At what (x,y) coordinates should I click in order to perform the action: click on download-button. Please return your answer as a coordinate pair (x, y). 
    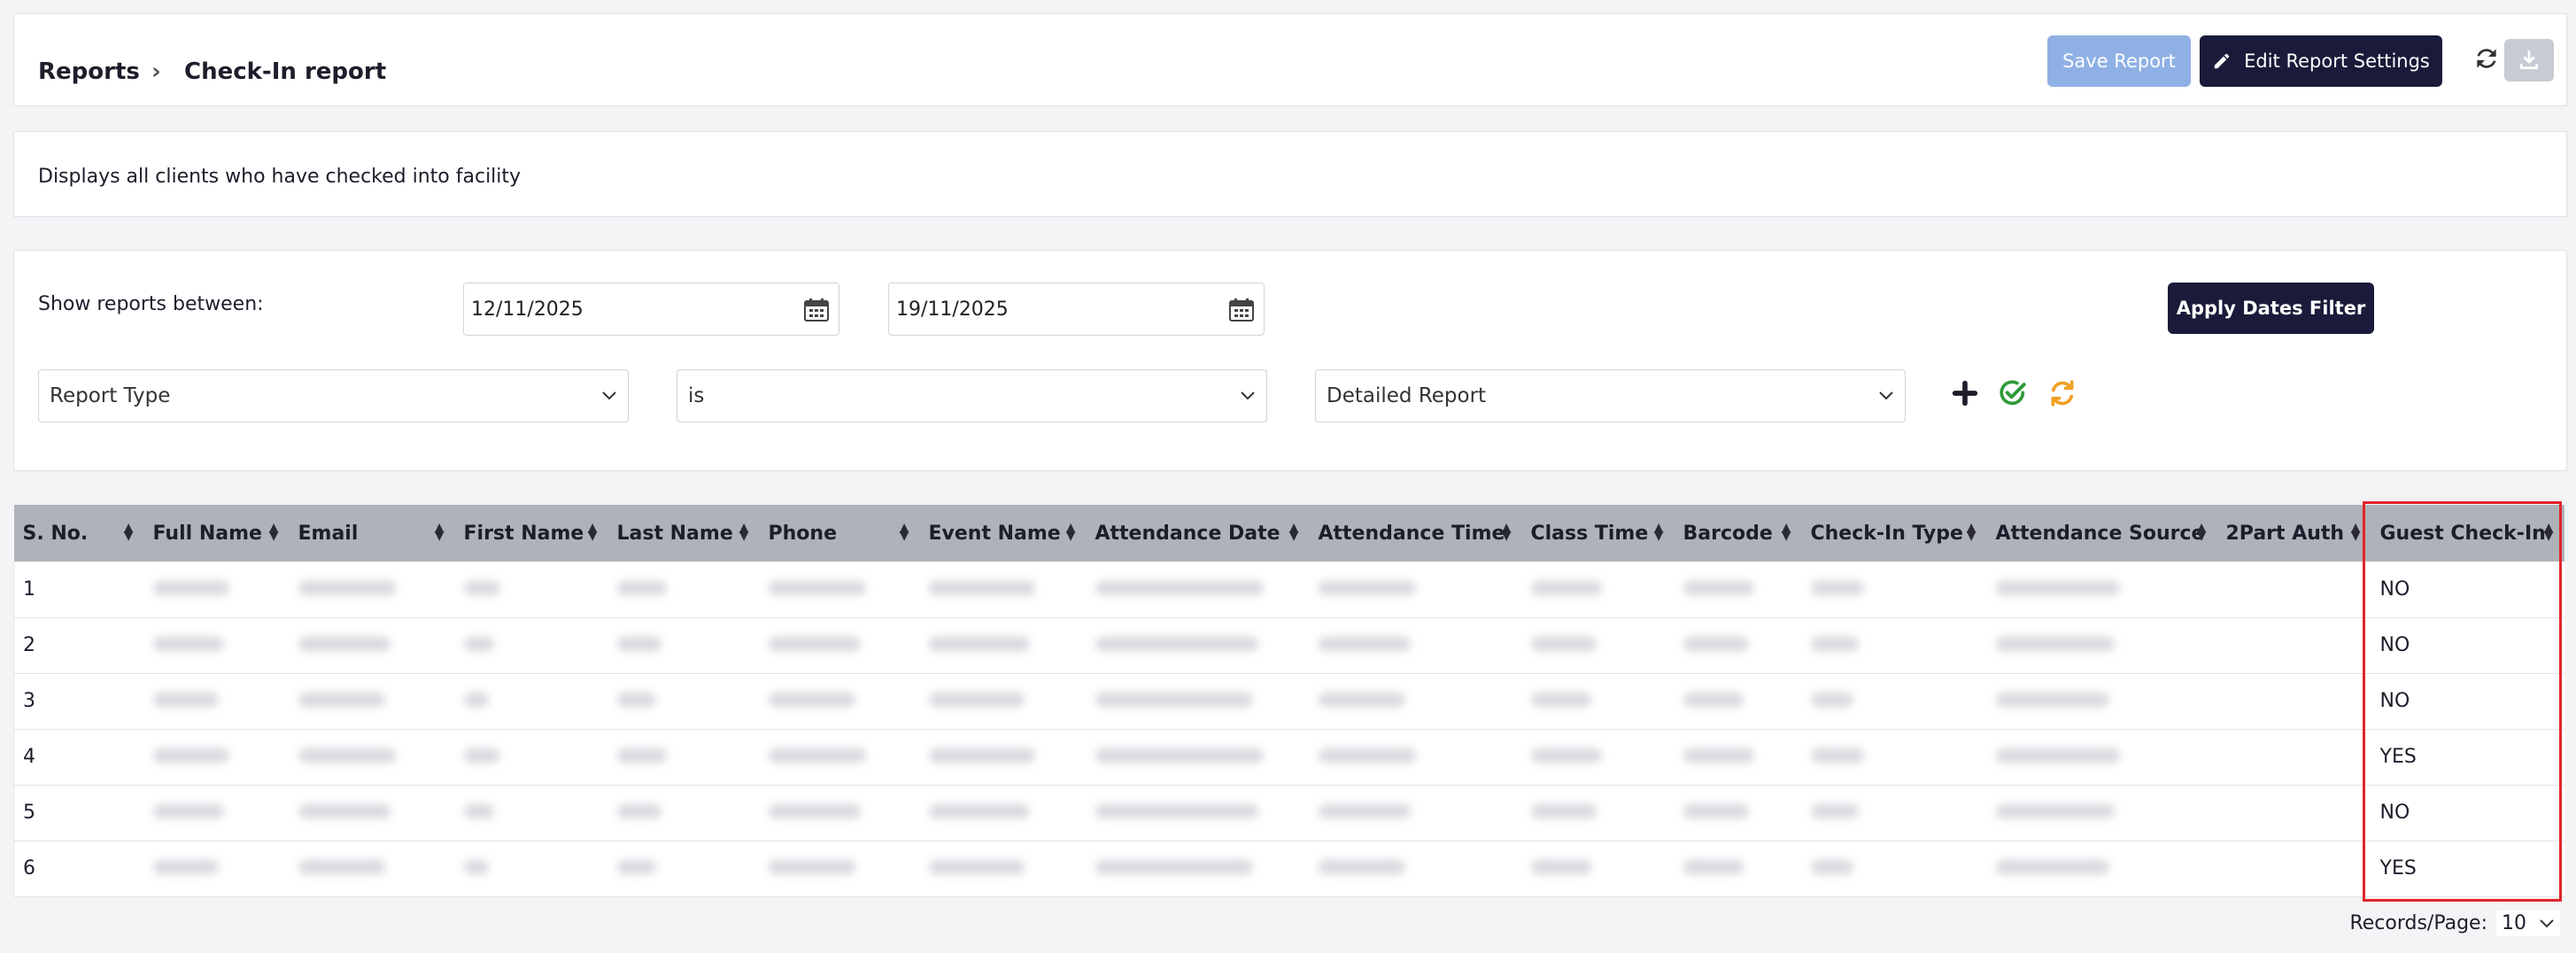
    Looking at the image, I should click on (2529, 60).